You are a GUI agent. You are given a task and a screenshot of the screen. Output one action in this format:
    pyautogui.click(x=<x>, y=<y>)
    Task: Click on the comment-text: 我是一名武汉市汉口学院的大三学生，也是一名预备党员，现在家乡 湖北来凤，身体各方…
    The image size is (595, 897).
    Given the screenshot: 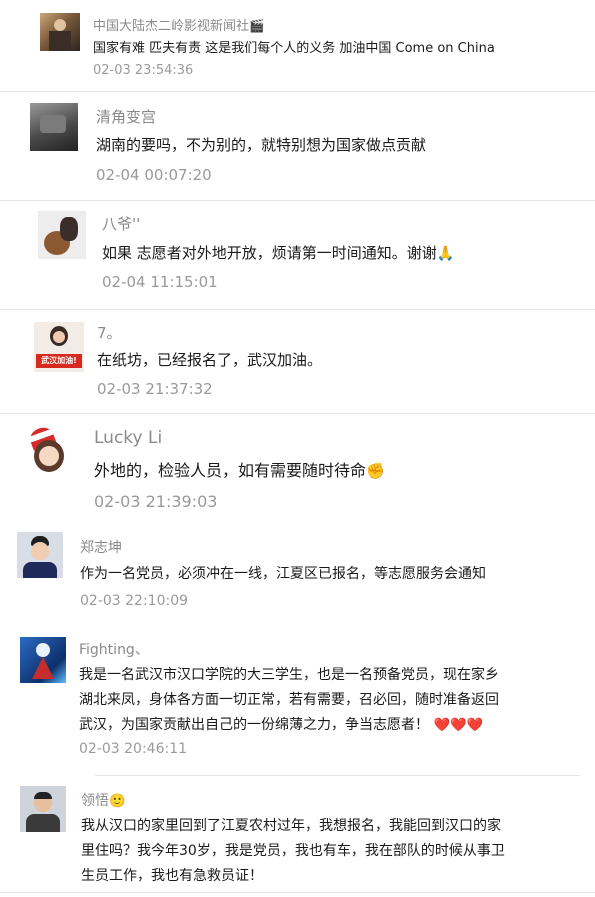 What is the action you would take?
    pyautogui.click(x=329, y=700)
    